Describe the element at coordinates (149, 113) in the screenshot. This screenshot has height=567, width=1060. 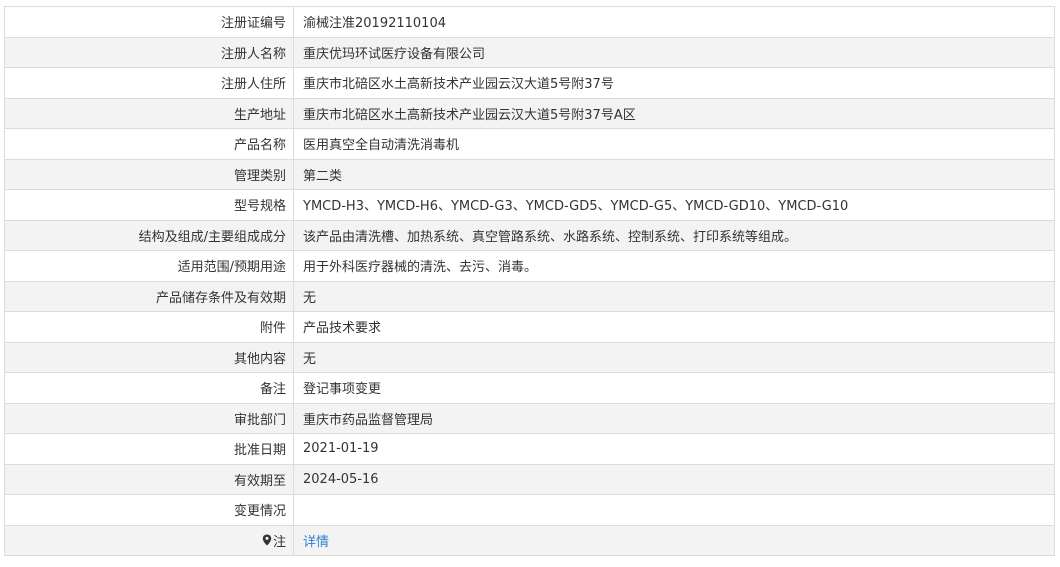
I see `field-label: 生产地址` at that location.